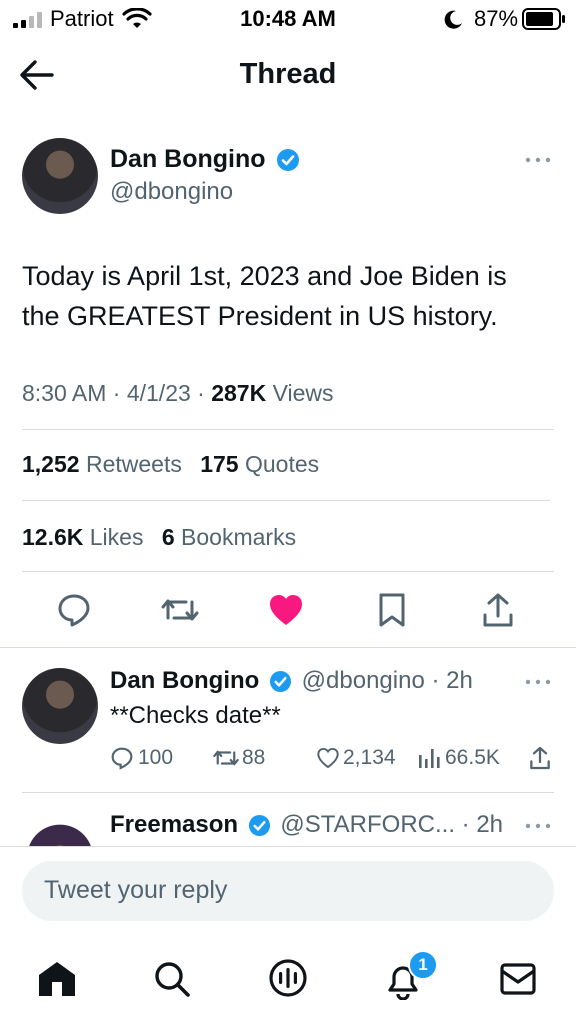  What do you see at coordinates (168, 537) in the screenshot?
I see `bookmarks-count: 6` at bounding box center [168, 537].